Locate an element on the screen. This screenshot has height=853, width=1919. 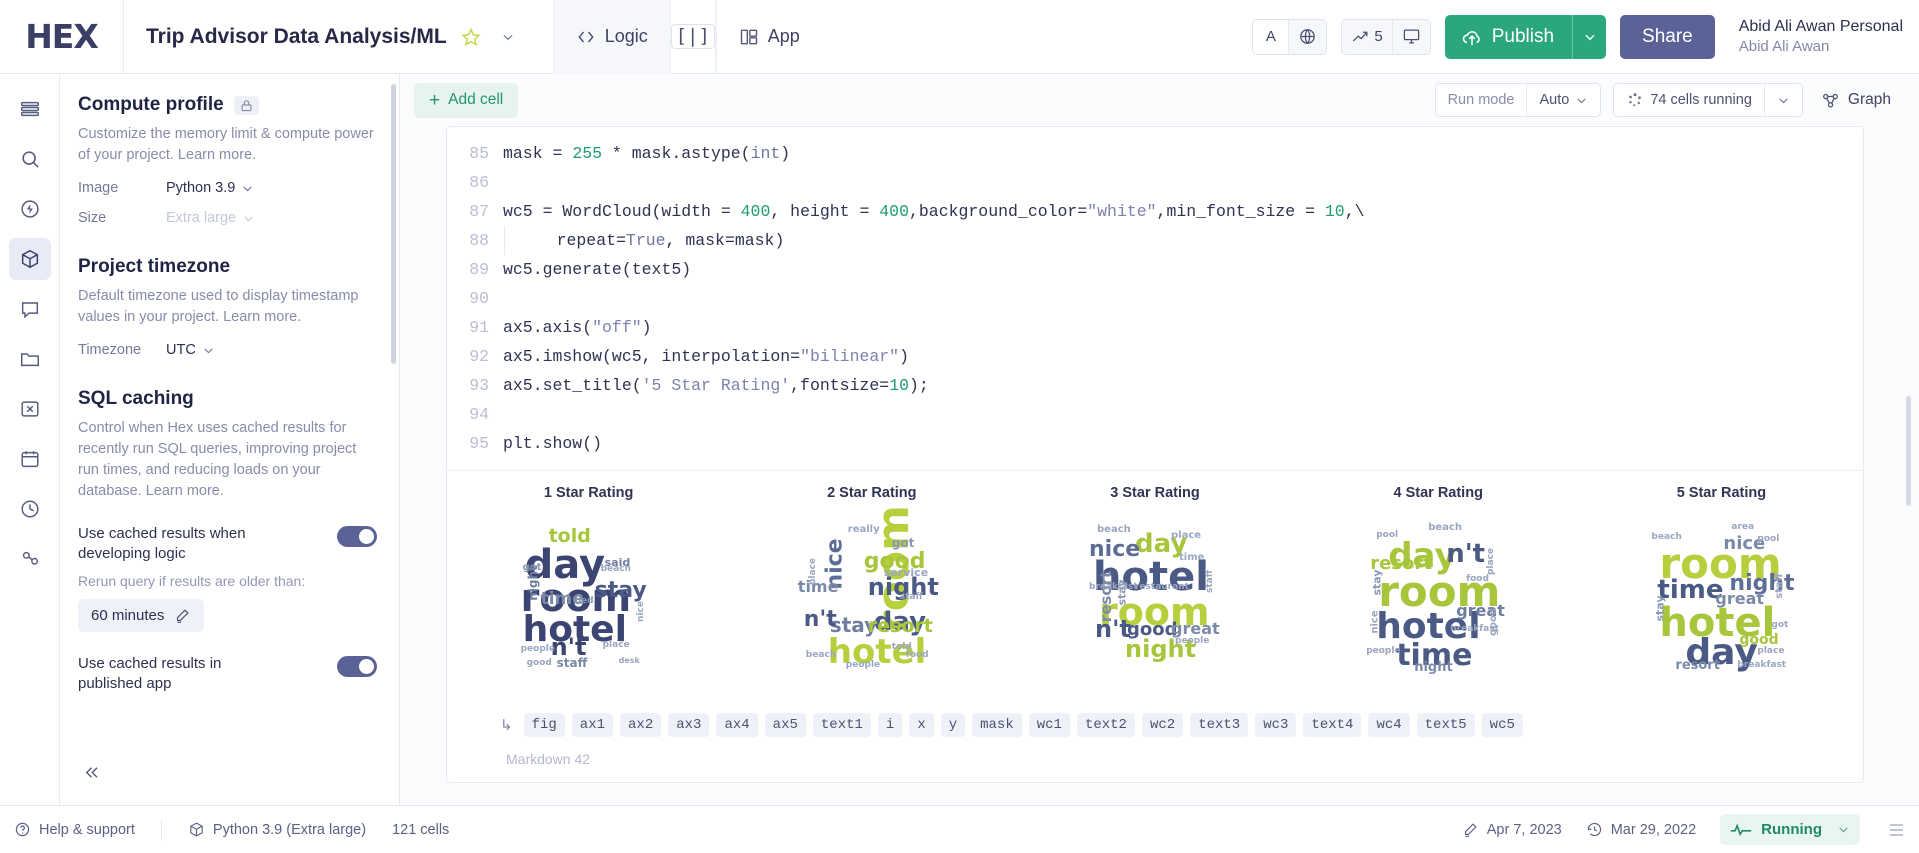
variable-pill: ax4 is located at coordinates (737, 725).